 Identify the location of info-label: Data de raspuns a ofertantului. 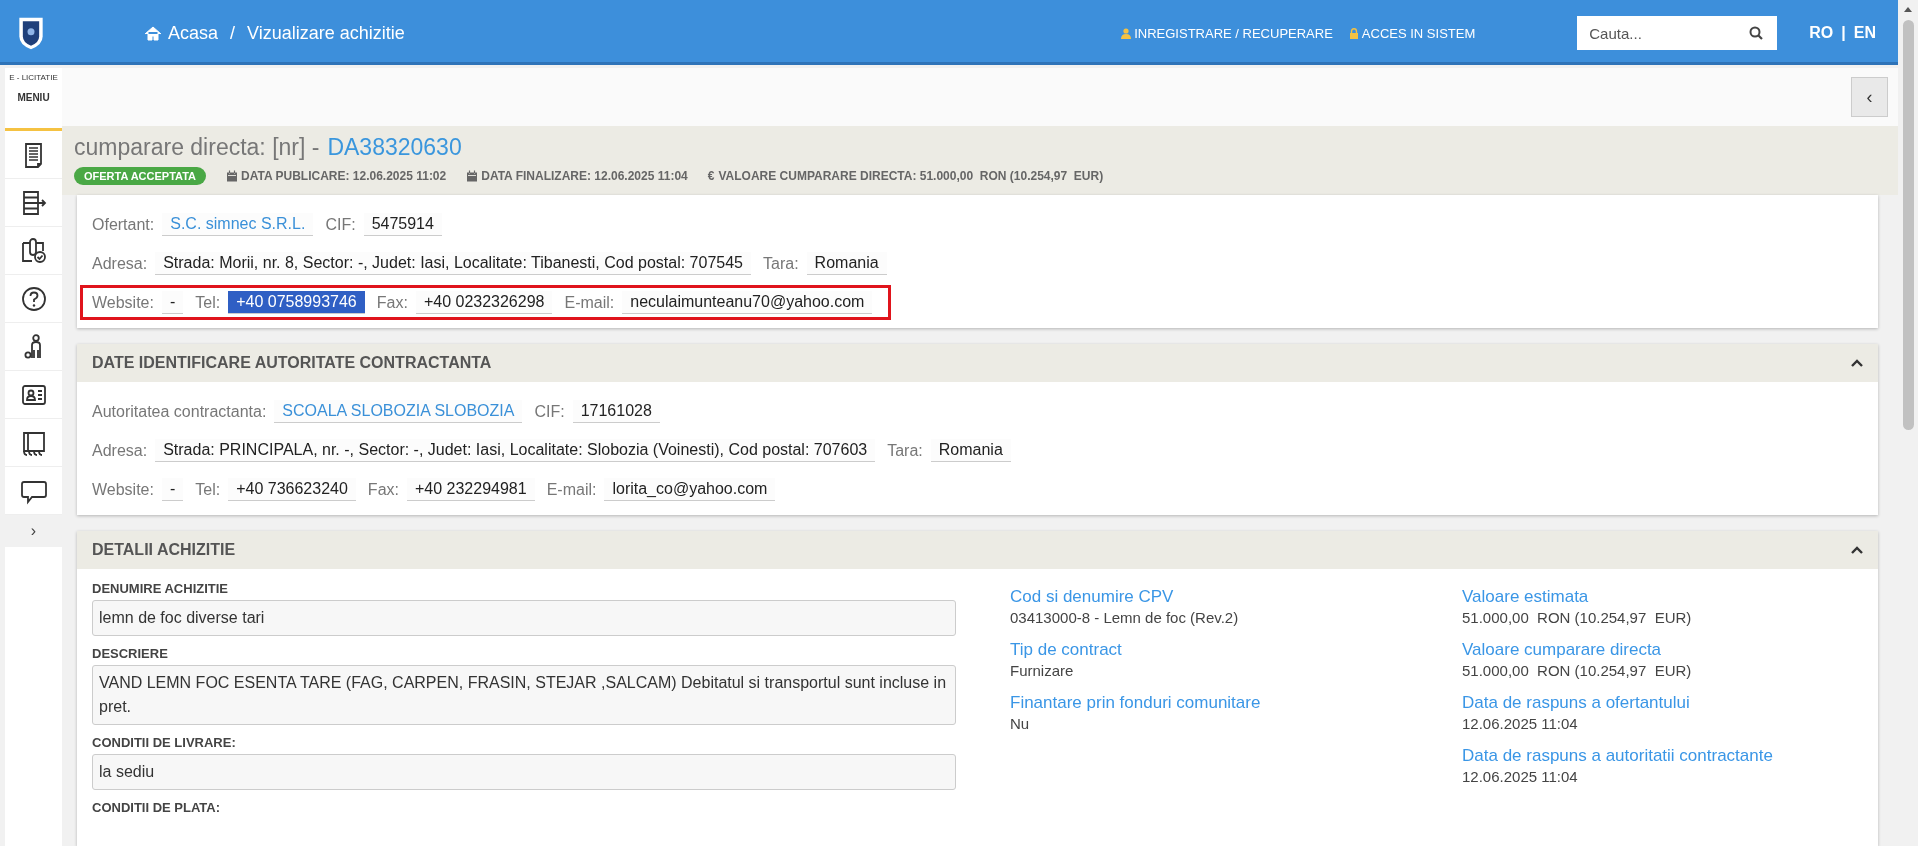
(1576, 703).